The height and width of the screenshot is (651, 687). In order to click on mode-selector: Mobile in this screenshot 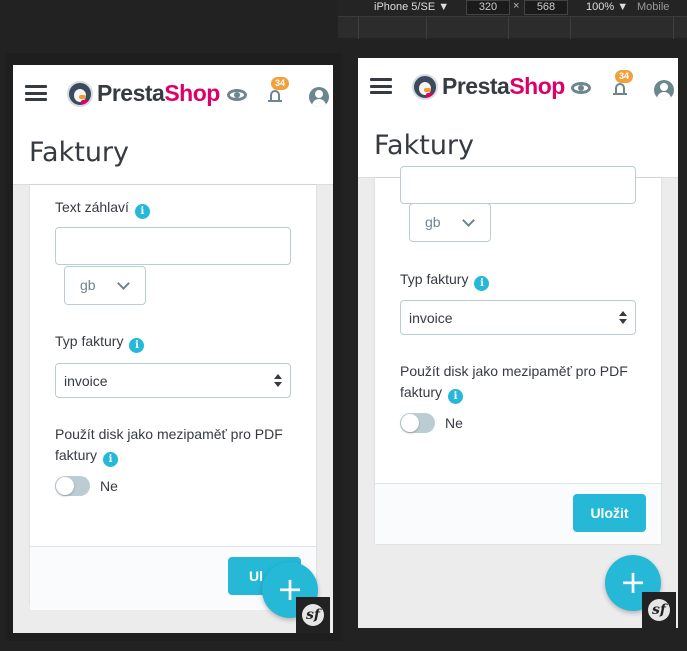, I will do `click(653, 7)`.